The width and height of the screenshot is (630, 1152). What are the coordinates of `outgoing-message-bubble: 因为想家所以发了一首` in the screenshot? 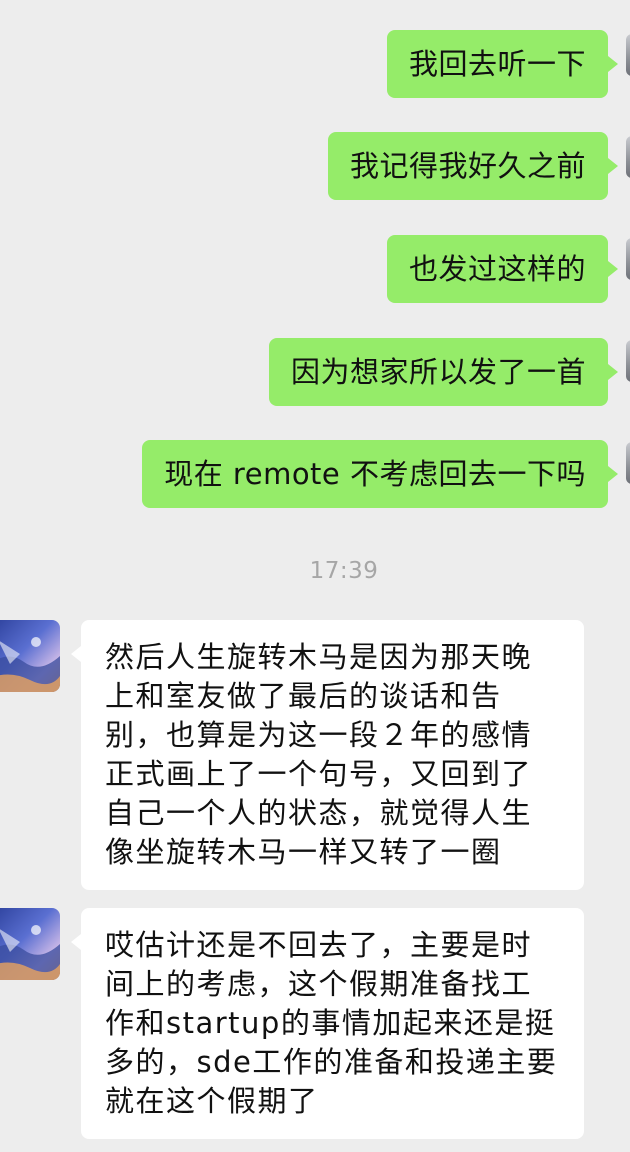 It's located at (443, 372).